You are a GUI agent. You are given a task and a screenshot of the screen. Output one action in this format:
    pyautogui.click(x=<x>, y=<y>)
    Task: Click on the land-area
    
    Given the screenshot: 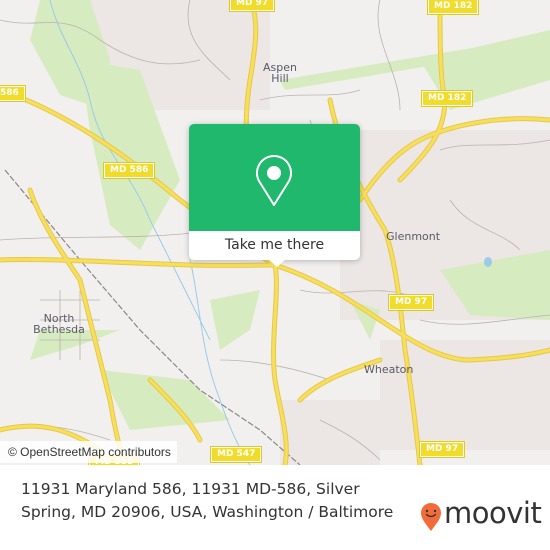 What is the action you would take?
    pyautogui.click(x=330, y=432)
    